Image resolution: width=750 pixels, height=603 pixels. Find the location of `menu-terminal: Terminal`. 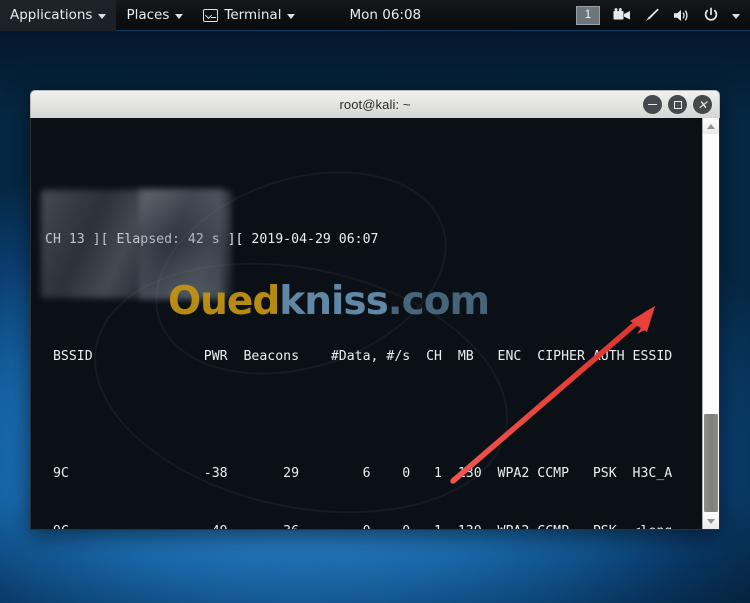

menu-terminal: Terminal is located at coordinates (249, 15).